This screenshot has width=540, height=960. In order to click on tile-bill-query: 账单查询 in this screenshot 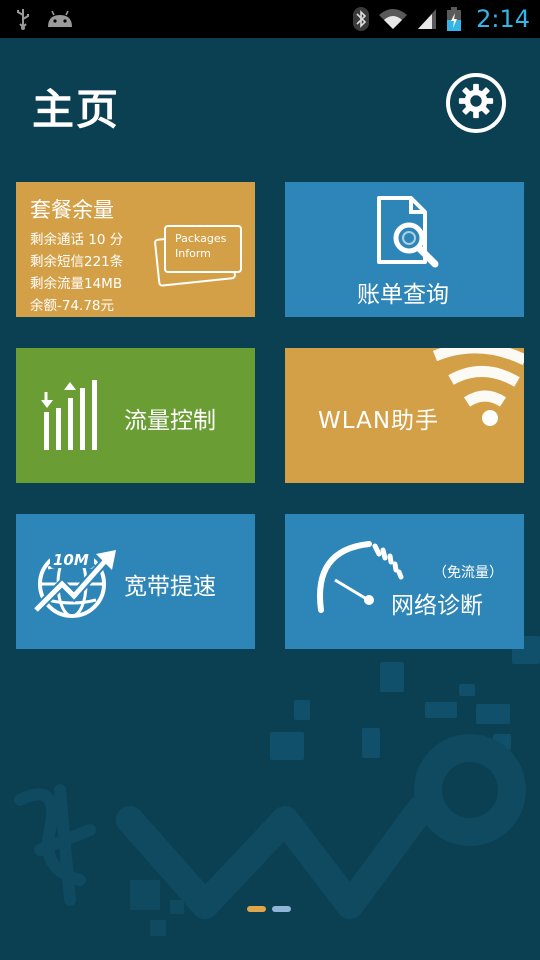, I will do `click(404, 249)`.